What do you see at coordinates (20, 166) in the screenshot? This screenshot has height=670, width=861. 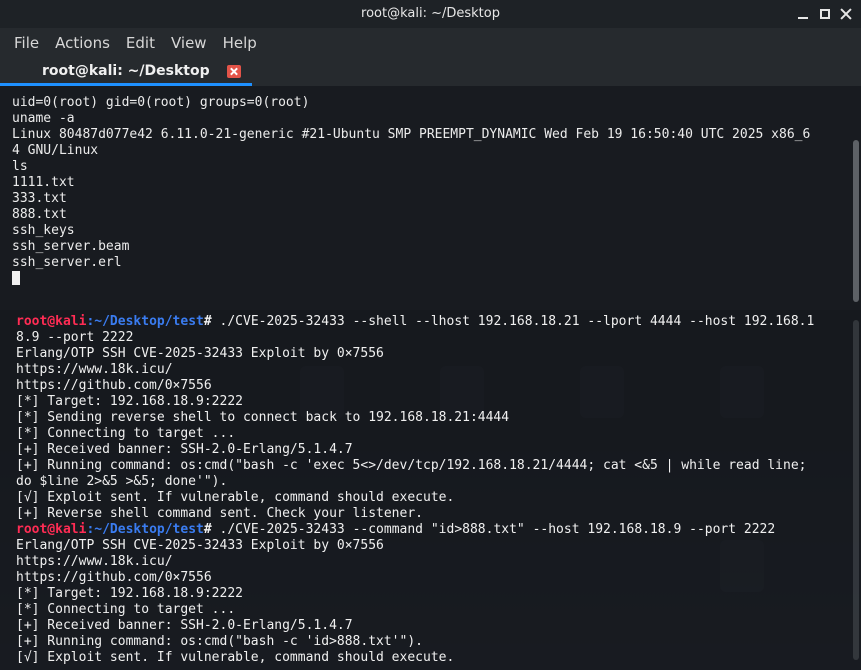 I see `terminal-line: ls` at bounding box center [20, 166].